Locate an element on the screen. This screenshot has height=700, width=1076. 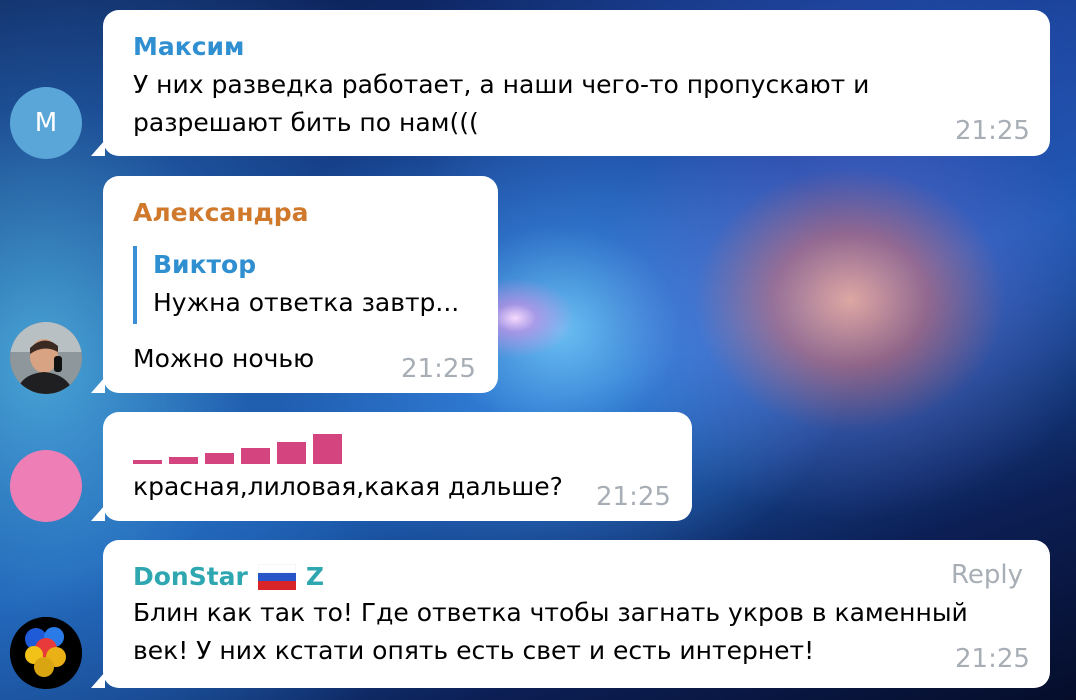
user-photo-icon is located at coordinates (46, 358).